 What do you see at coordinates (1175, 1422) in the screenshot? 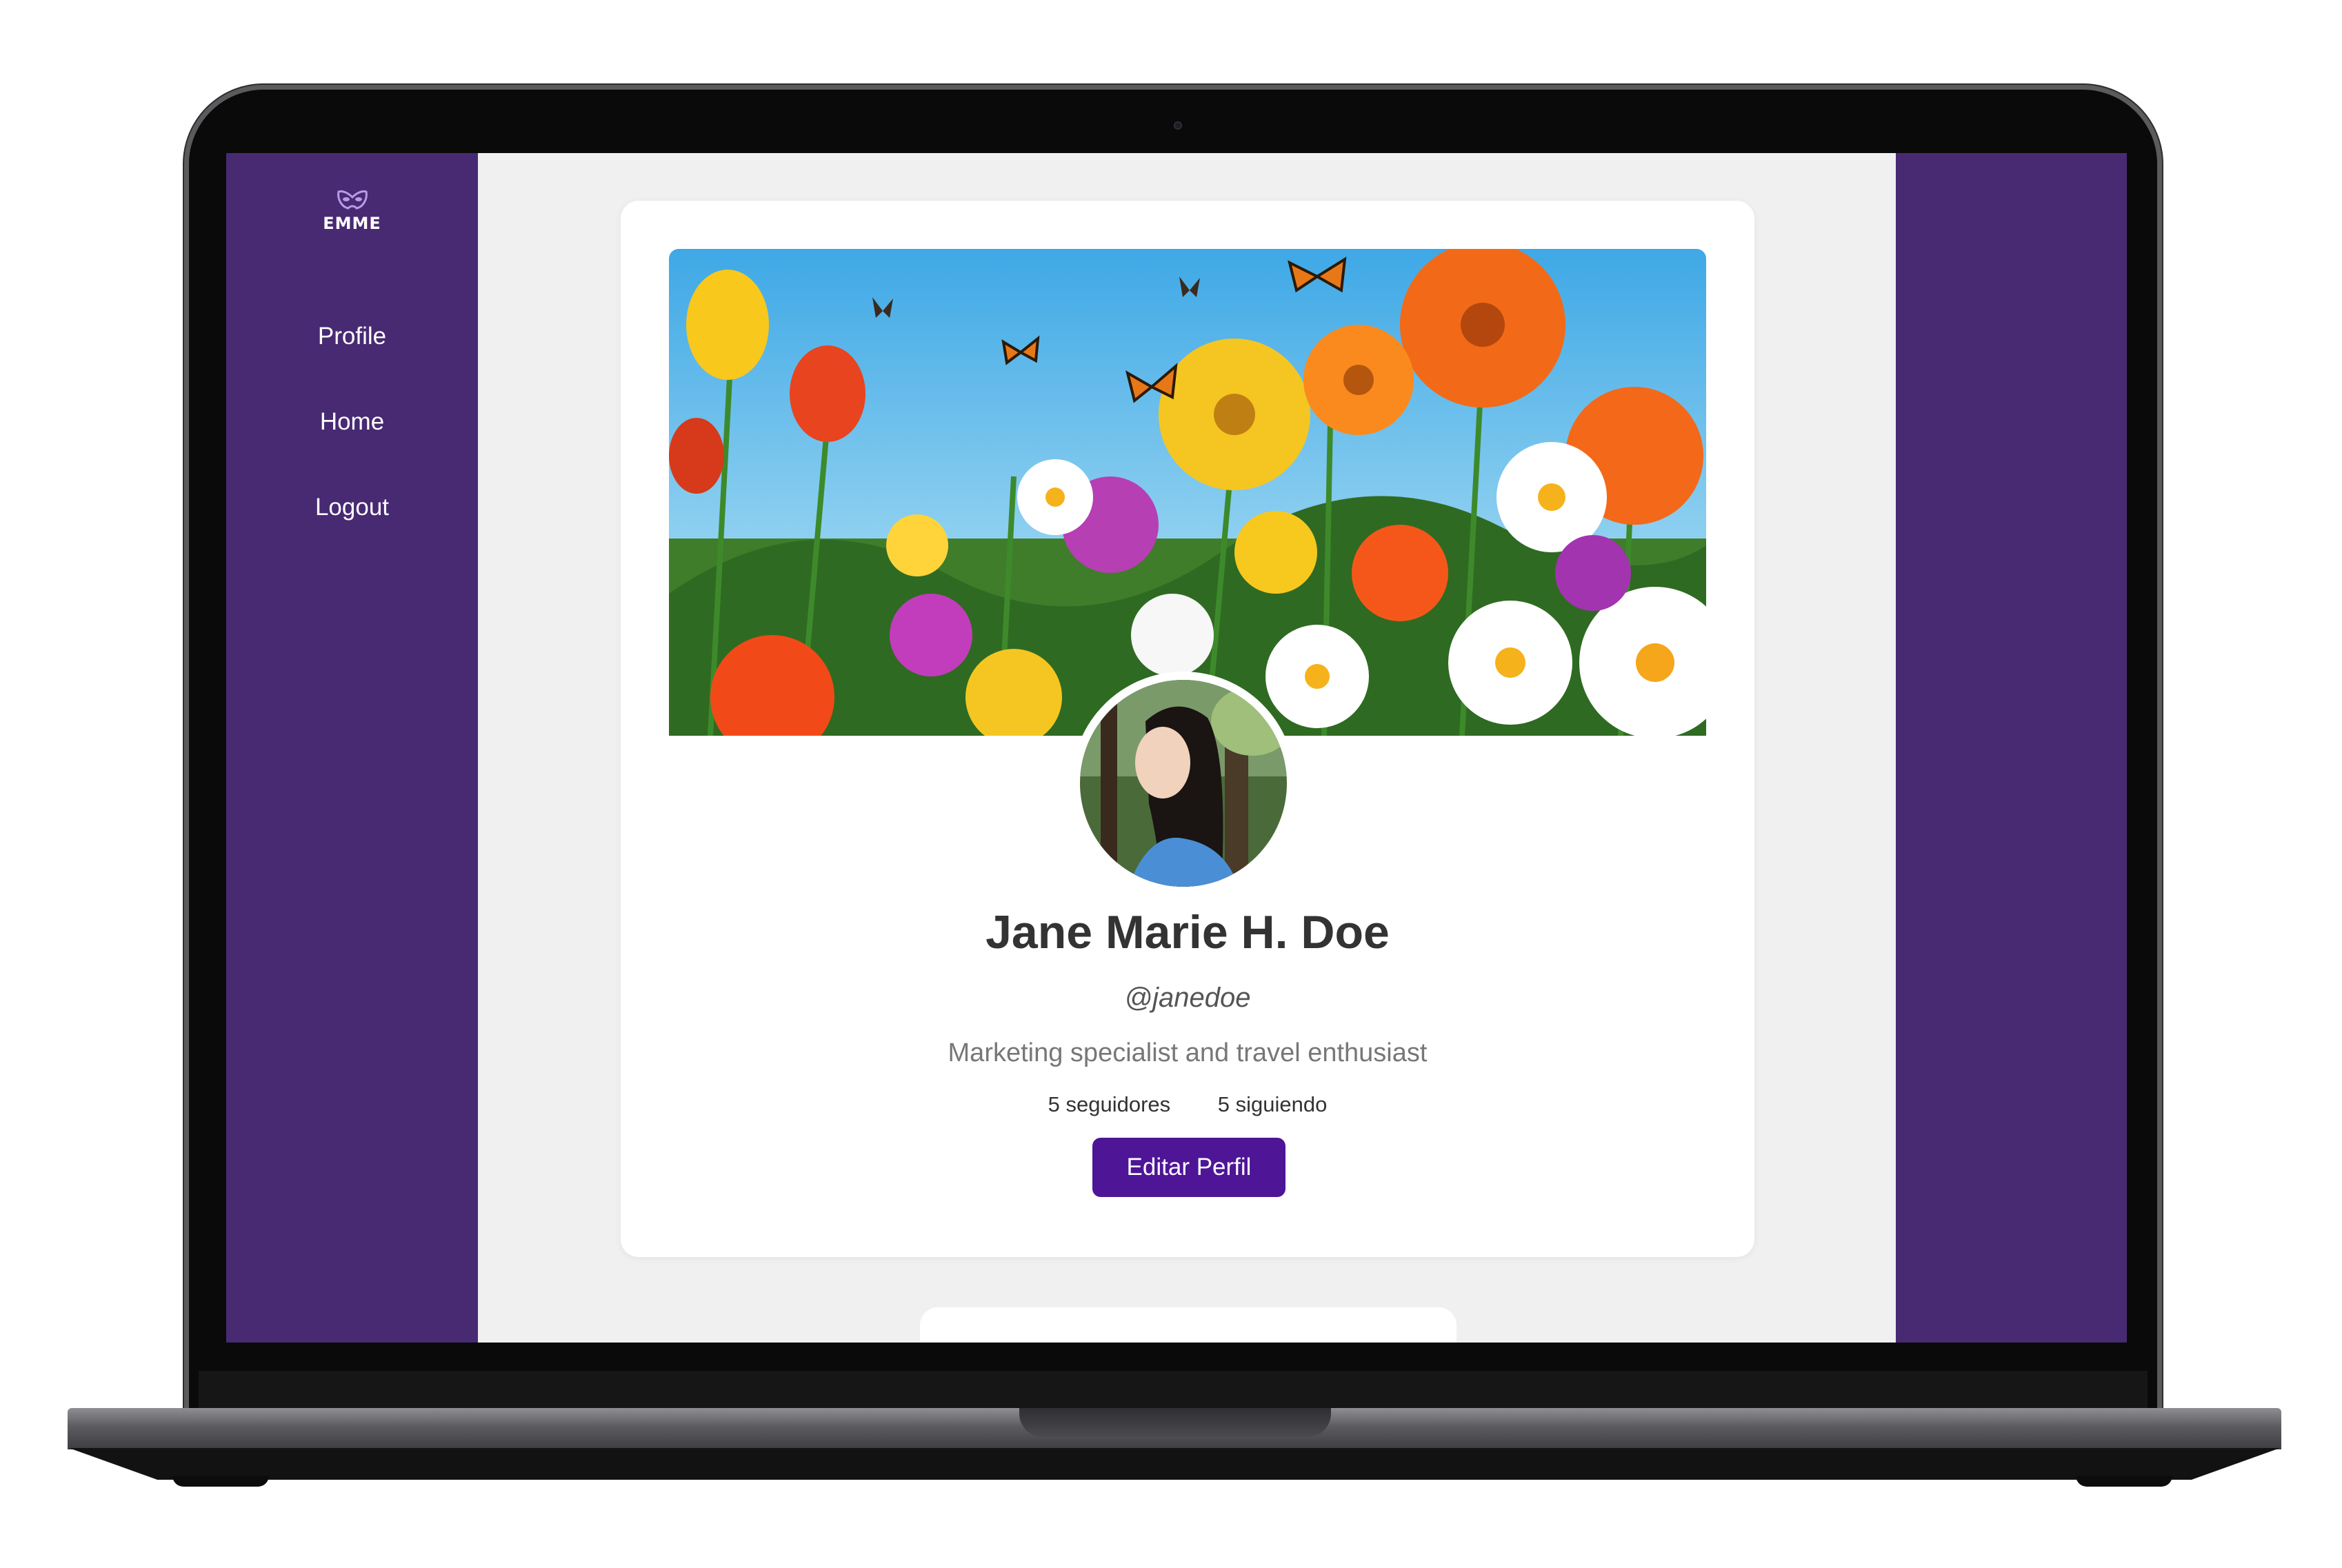
I see `laptop-notch` at bounding box center [1175, 1422].